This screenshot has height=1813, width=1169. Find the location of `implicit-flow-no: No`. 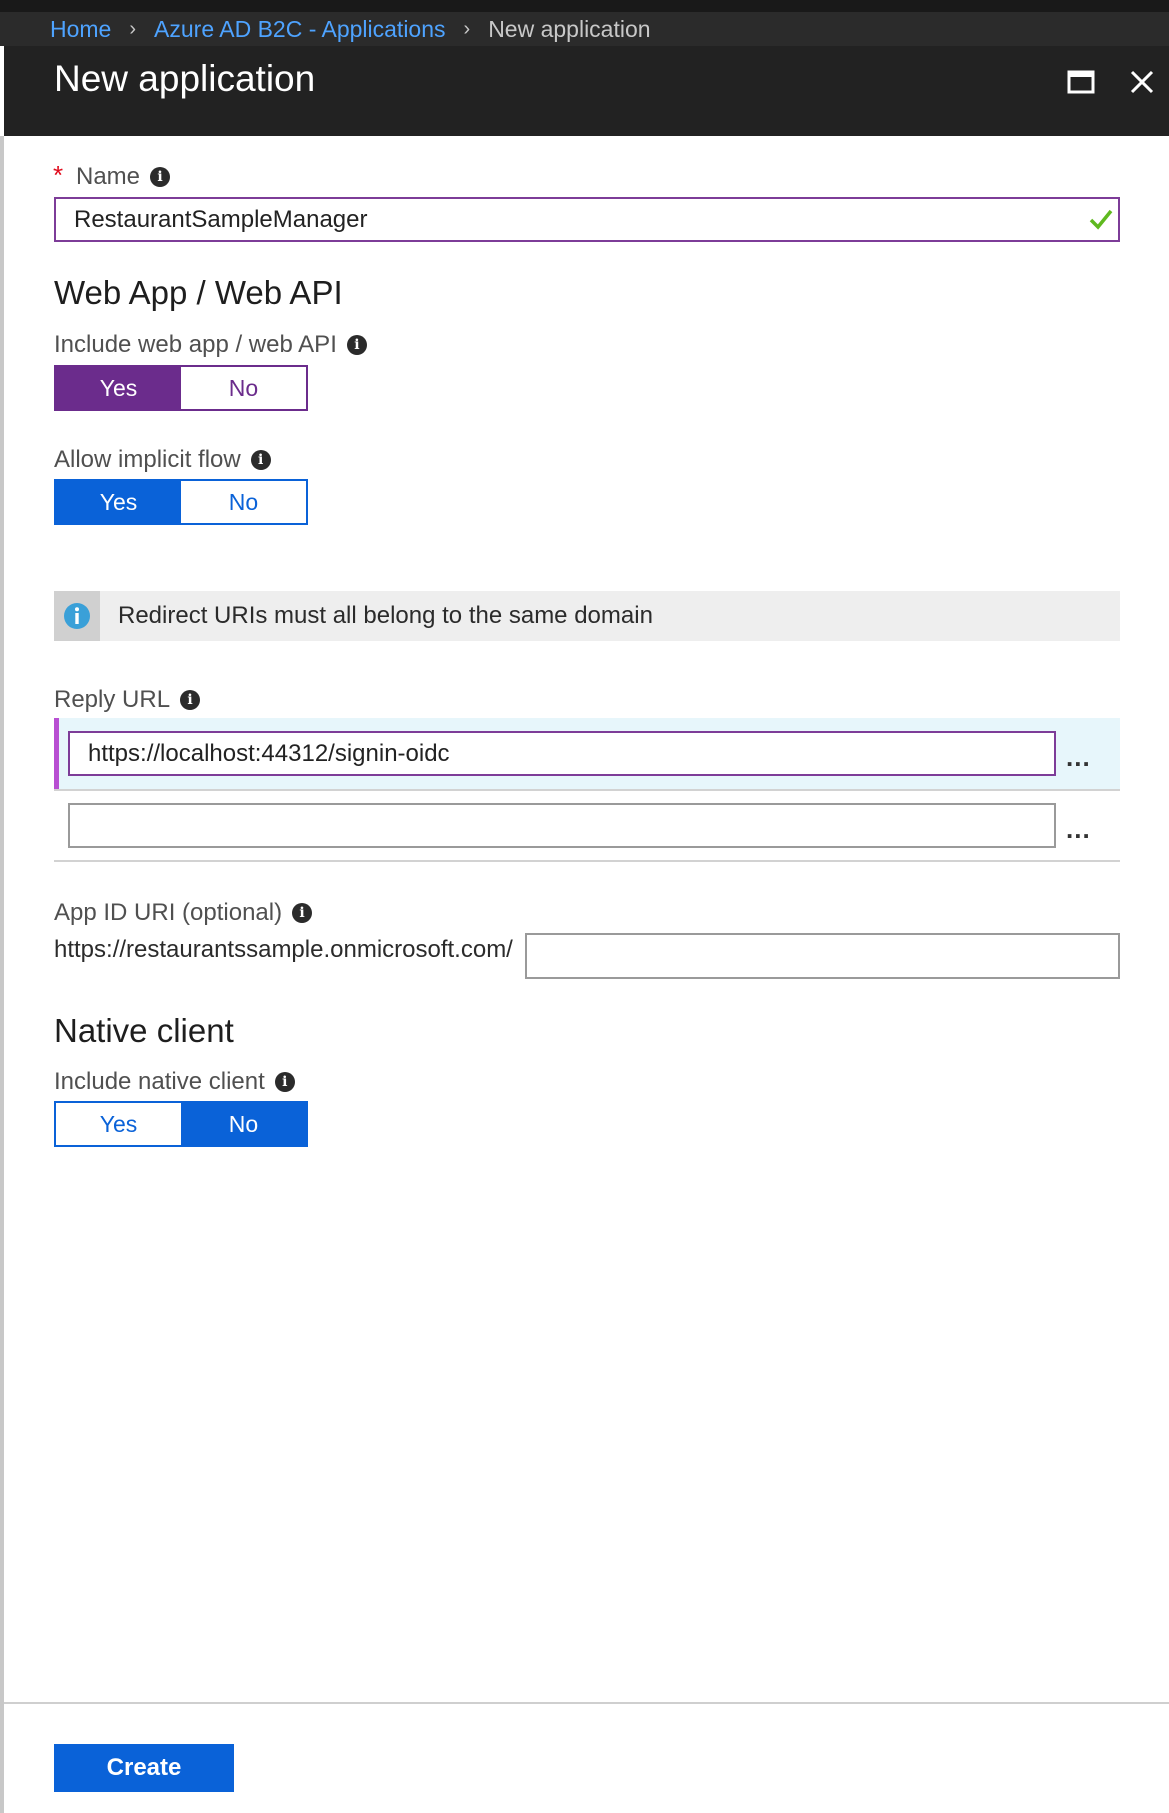

implicit-flow-no: No is located at coordinates (243, 502).